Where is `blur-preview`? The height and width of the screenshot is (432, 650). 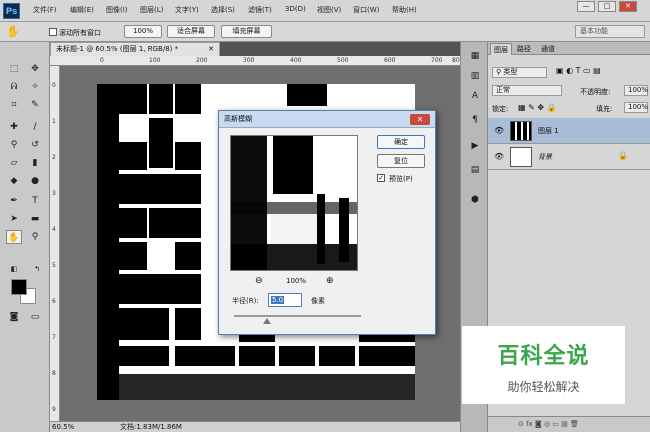
blur-preview is located at coordinates (294, 203).